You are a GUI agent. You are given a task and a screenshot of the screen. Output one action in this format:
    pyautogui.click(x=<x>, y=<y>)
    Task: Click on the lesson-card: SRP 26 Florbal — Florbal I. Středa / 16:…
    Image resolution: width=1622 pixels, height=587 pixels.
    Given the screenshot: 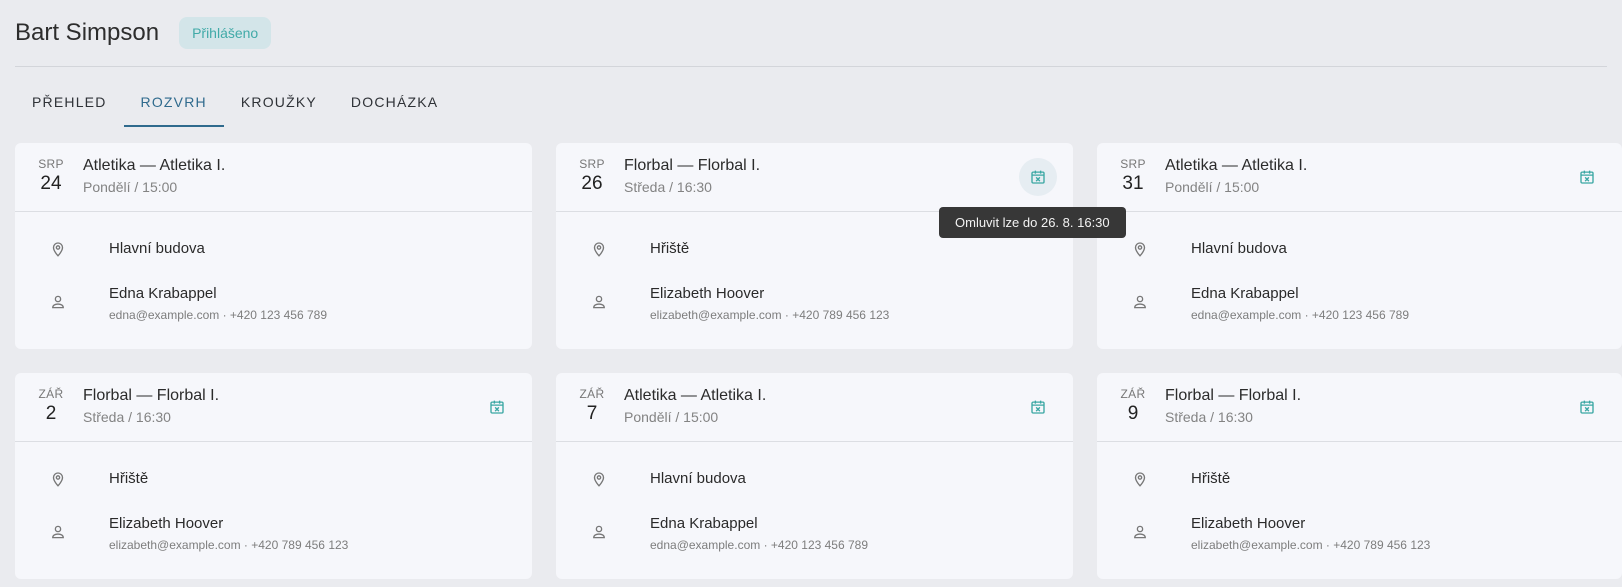 What is the action you would take?
    pyautogui.click(x=814, y=246)
    